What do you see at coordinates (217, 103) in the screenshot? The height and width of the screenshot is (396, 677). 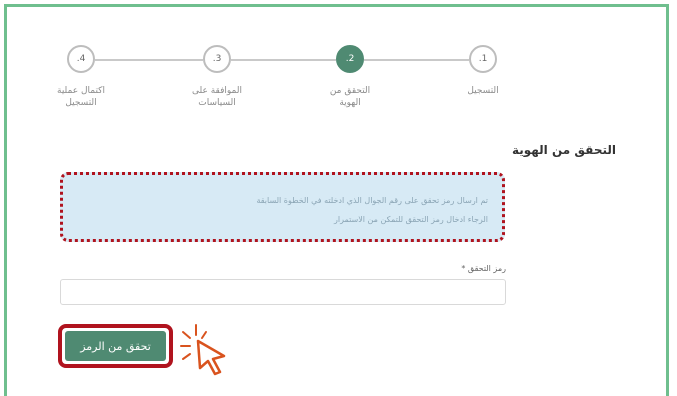 I see `step-3-label-line2: السياسات` at bounding box center [217, 103].